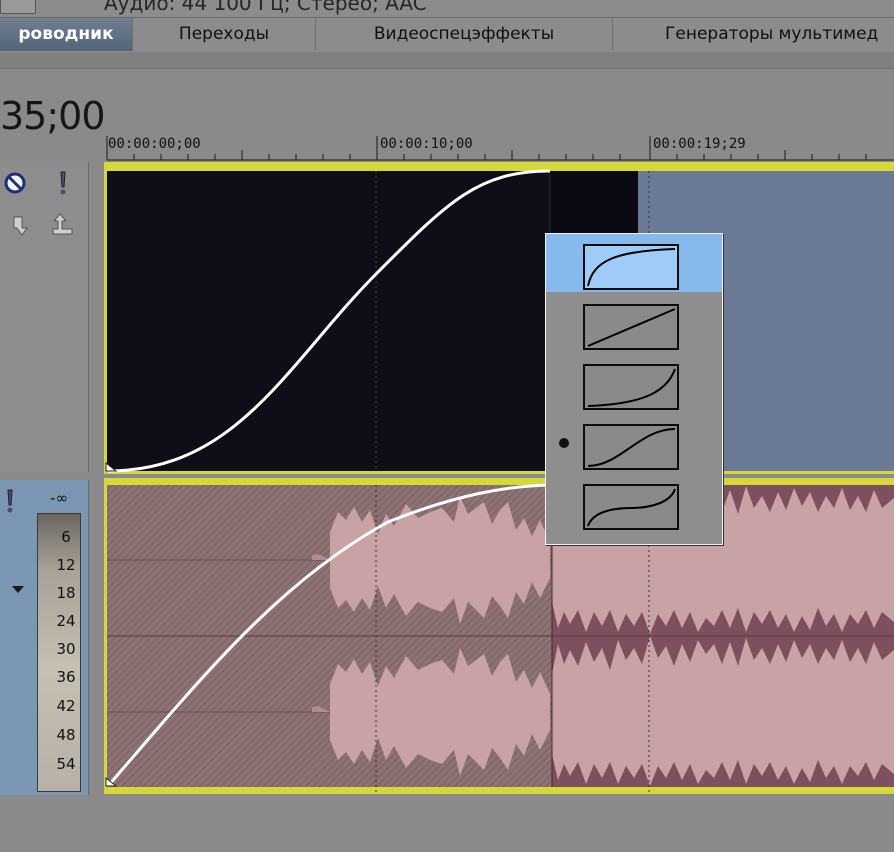 Image resolution: width=894 pixels, height=852 pixels. I want to click on meter-scale-36: 36, so click(66, 677).